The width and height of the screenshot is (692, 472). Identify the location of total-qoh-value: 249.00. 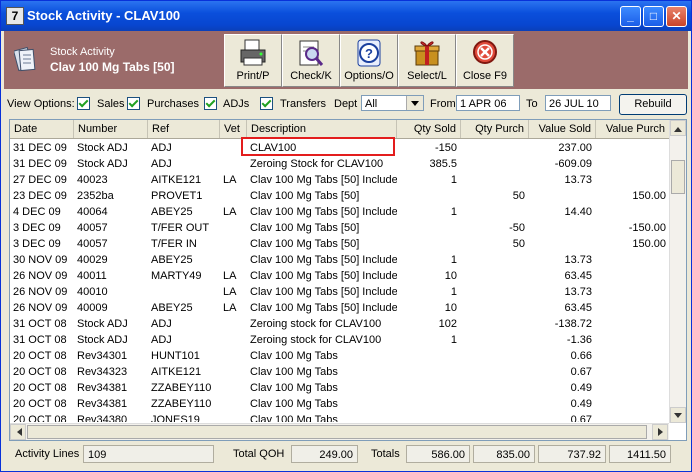
(324, 454).